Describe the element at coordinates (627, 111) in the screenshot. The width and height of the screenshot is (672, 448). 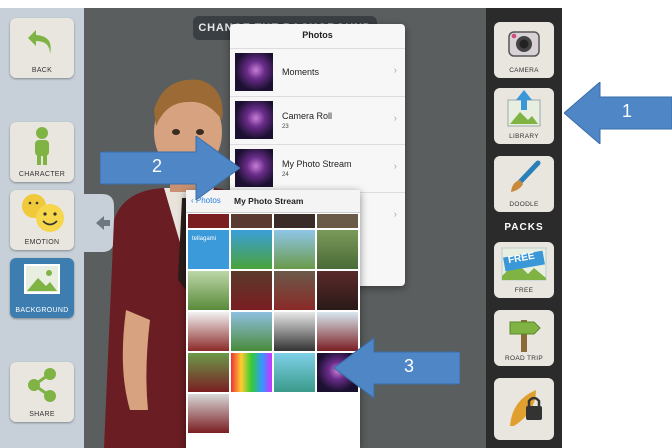
I see `callout-number-1: 1` at that location.